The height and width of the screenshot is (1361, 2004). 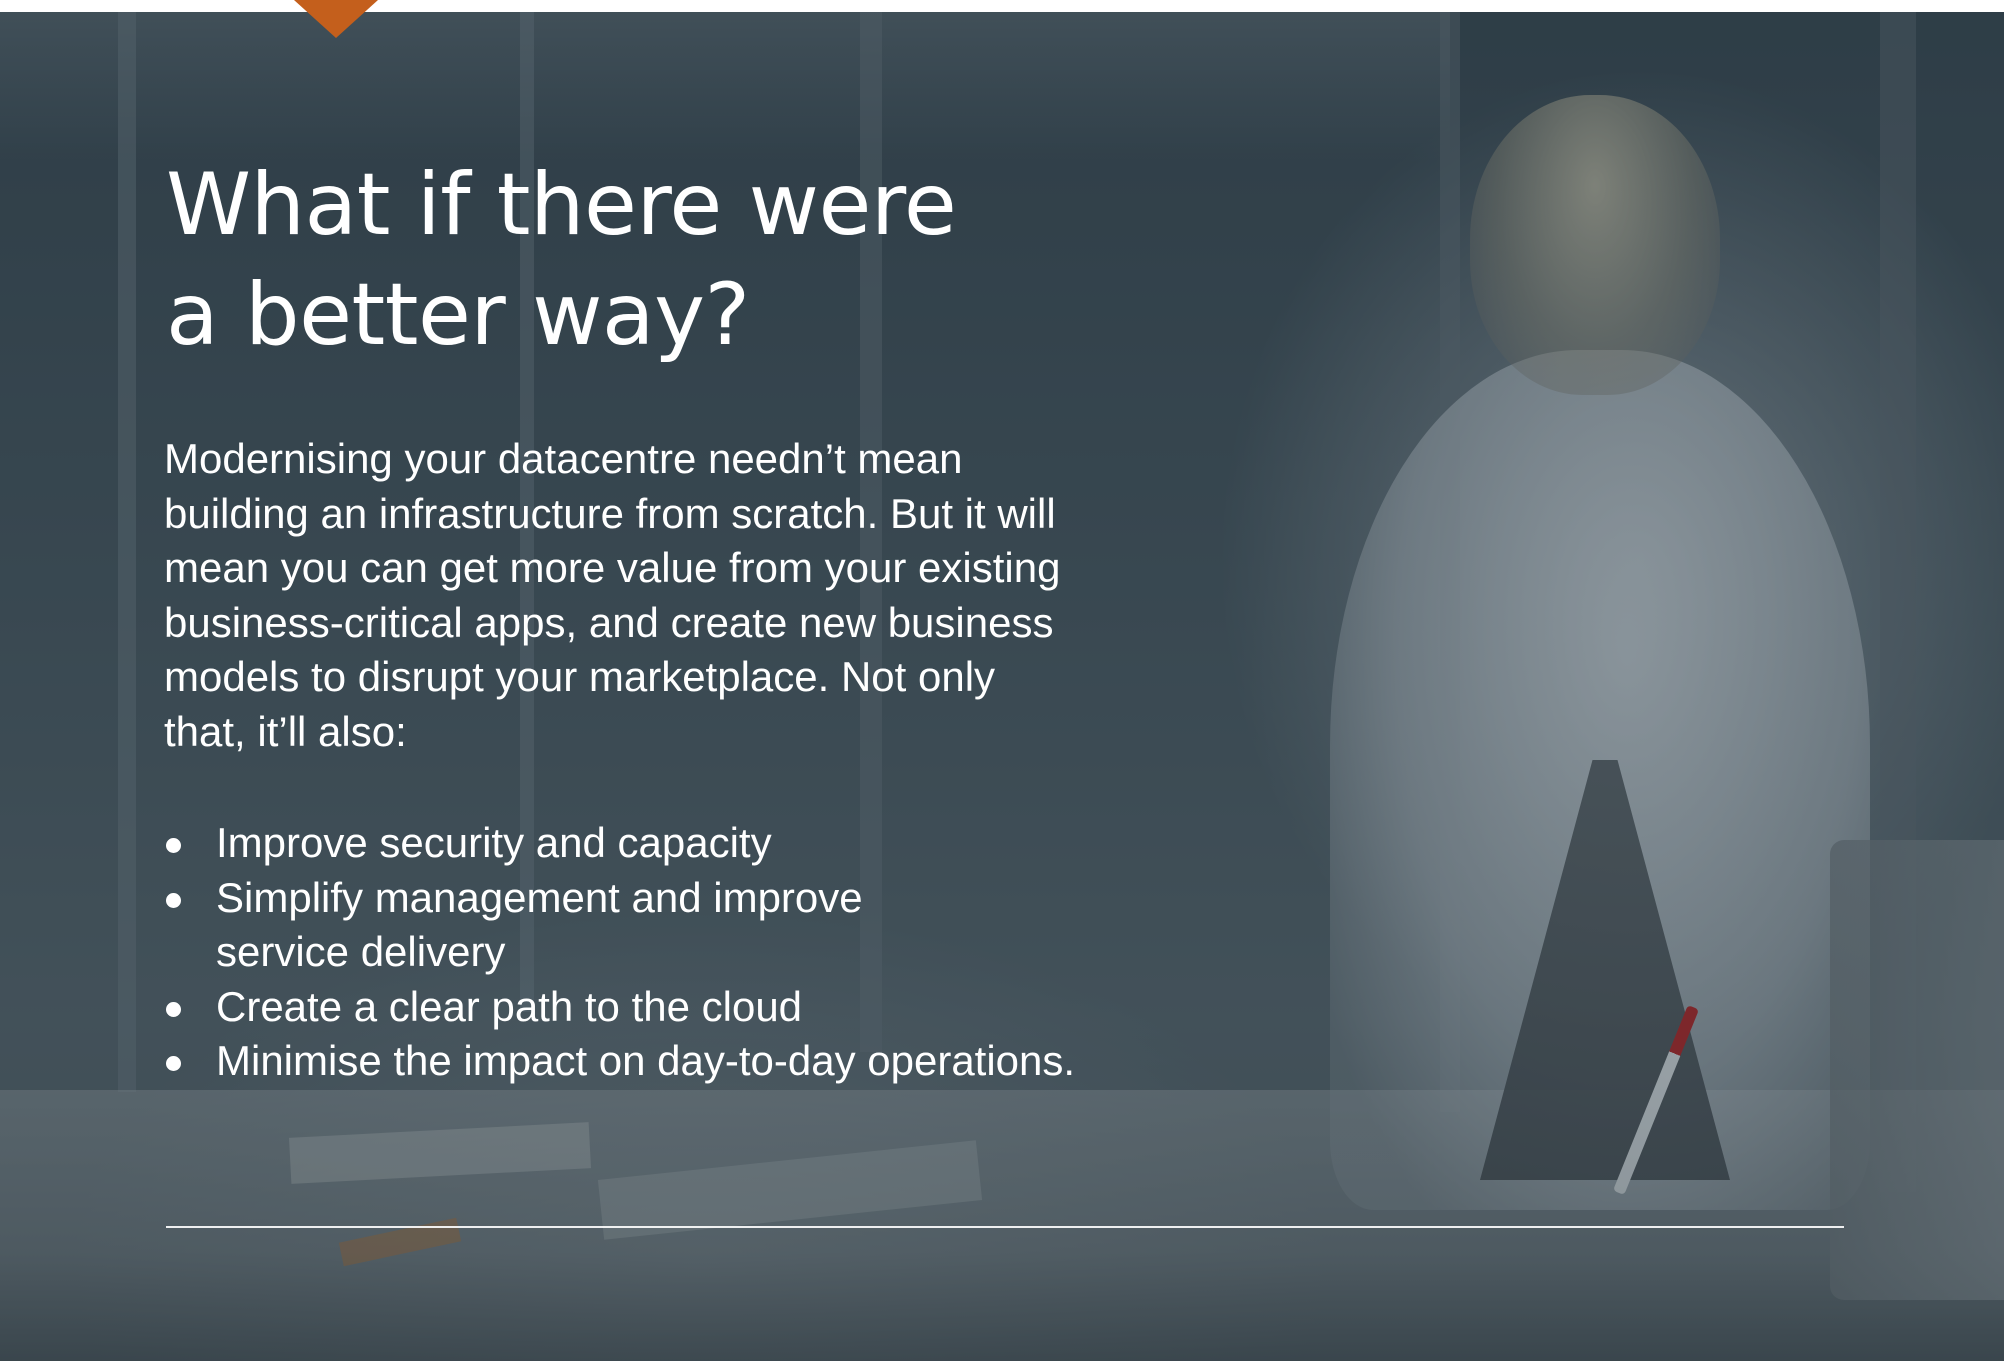 What do you see at coordinates (1005, 1227) in the screenshot?
I see `bottom-divider` at bounding box center [1005, 1227].